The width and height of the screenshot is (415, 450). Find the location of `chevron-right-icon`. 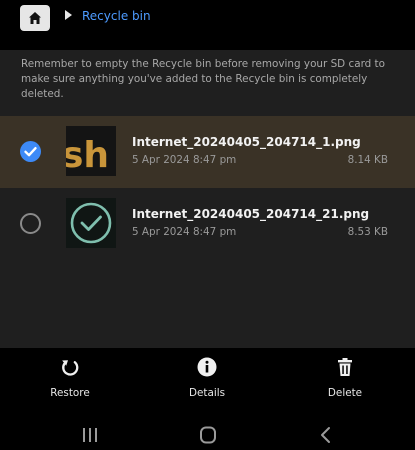

chevron-right-icon is located at coordinates (68, 15).